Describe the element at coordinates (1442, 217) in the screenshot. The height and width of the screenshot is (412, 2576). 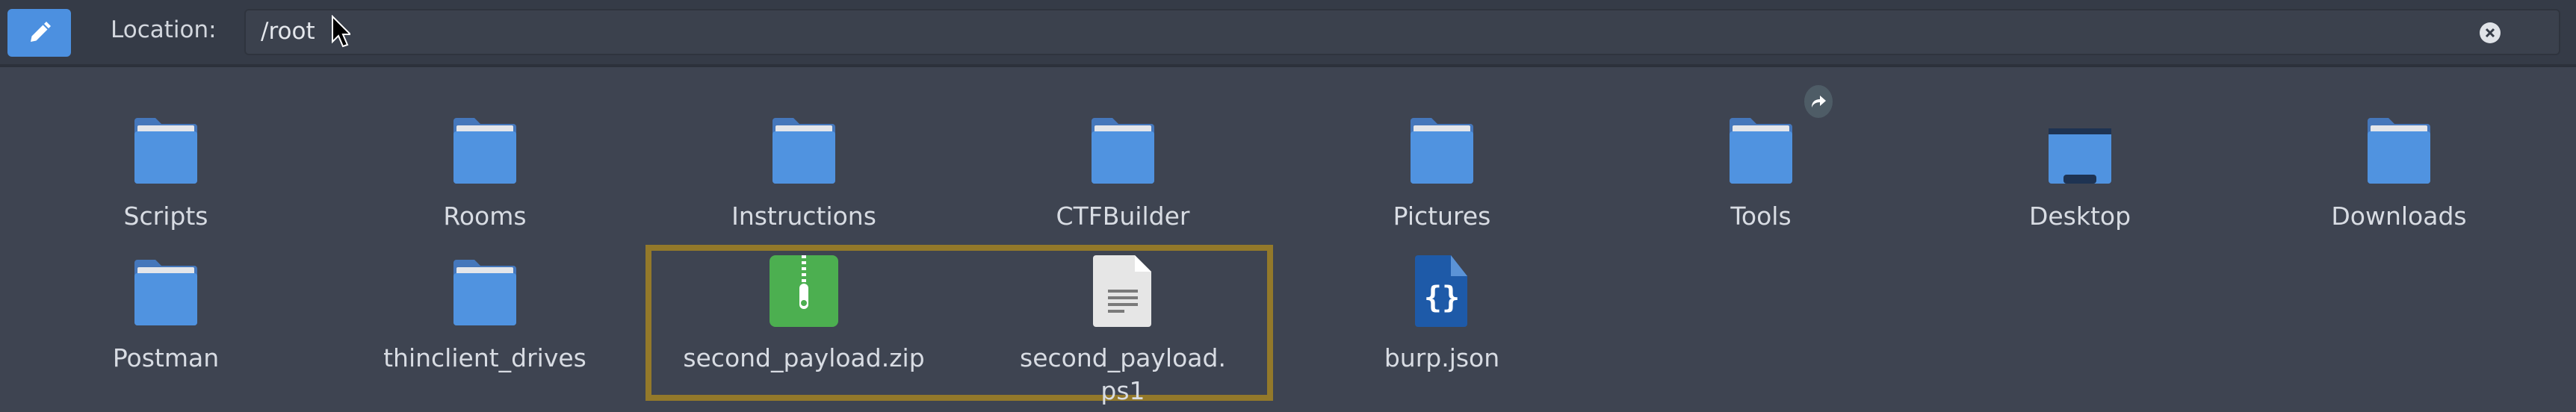
I see `file-name-label: Pictures` at that location.